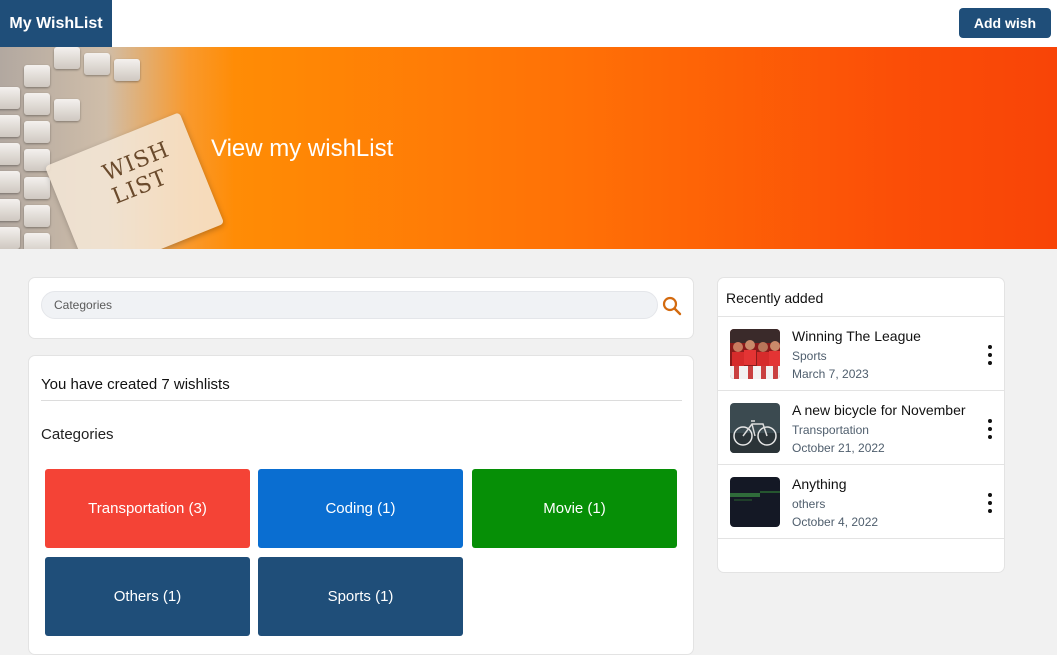 The image size is (1057, 655). Describe the element at coordinates (809, 504) in the screenshot. I see `recent-item-category: others` at that location.